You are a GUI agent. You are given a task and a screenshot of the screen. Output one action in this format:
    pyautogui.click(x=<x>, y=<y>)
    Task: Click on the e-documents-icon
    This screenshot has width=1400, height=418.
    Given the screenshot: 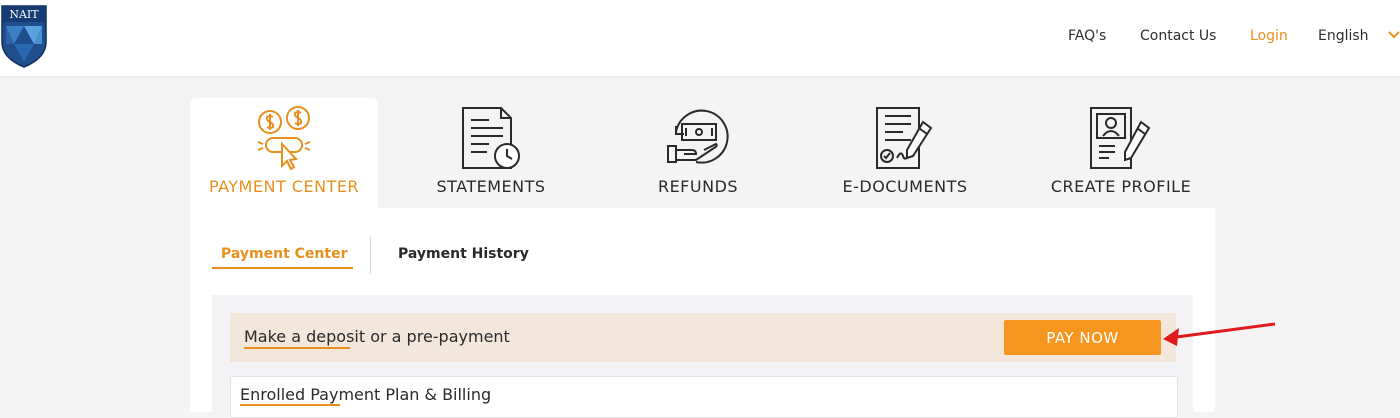 What is the action you would take?
    pyautogui.click(x=904, y=138)
    